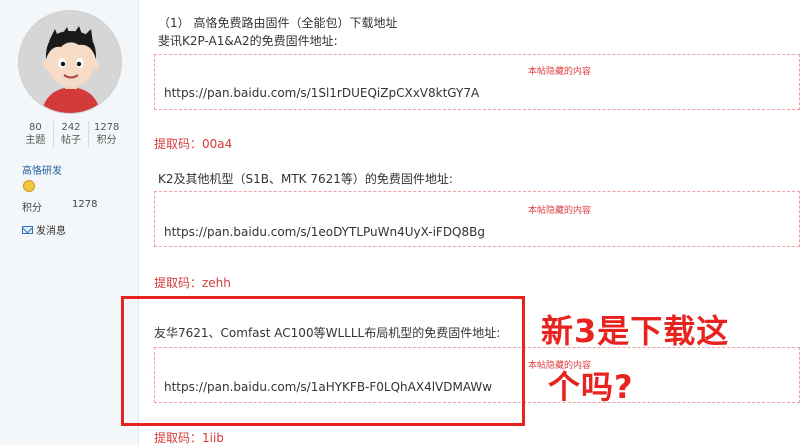  What do you see at coordinates (560, 72) in the screenshot?
I see `hidden-note-k2p: 本帖隐藏的内容` at bounding box center [560, 72].